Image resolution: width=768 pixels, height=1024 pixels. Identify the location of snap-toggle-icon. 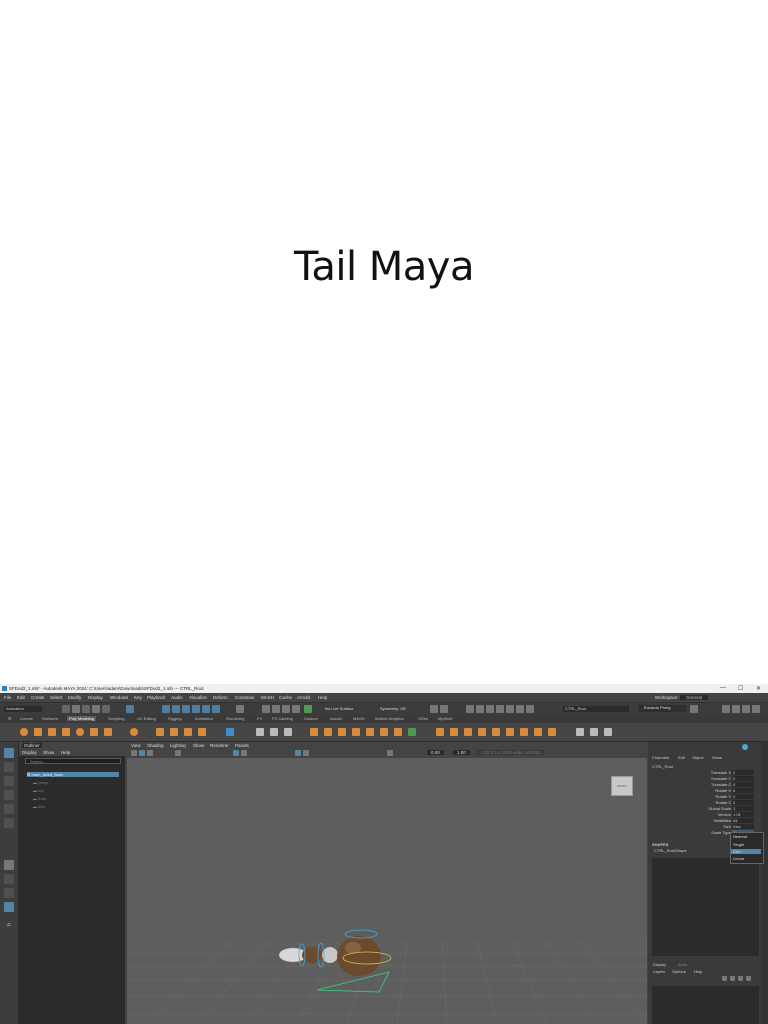
(530, 709).